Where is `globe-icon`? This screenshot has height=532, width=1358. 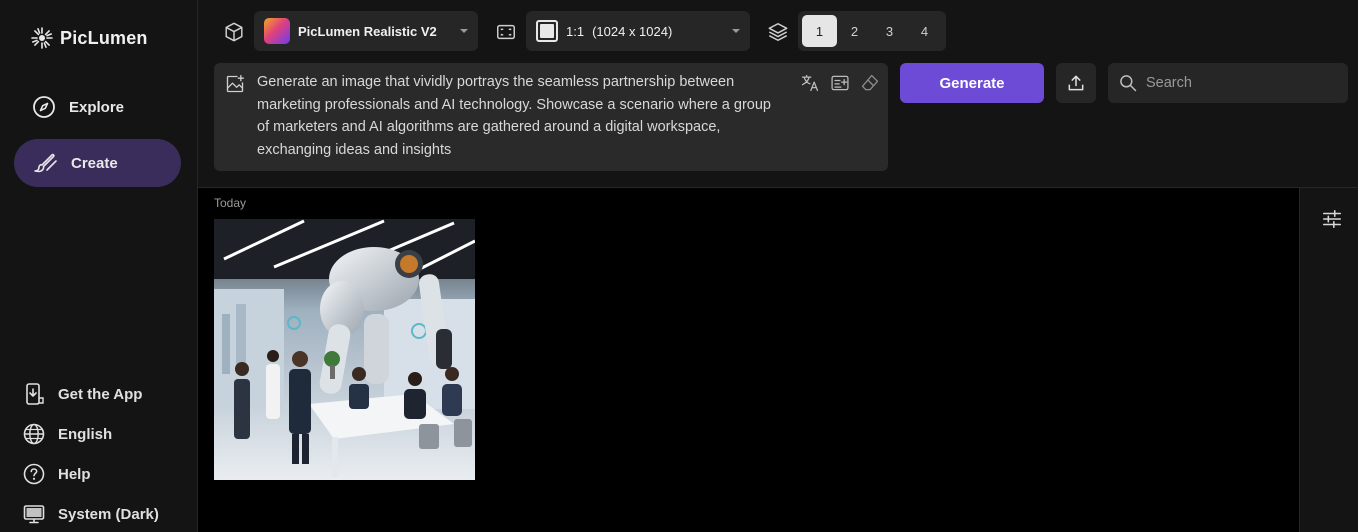
globe-icon is located at coordinates (34, 434).